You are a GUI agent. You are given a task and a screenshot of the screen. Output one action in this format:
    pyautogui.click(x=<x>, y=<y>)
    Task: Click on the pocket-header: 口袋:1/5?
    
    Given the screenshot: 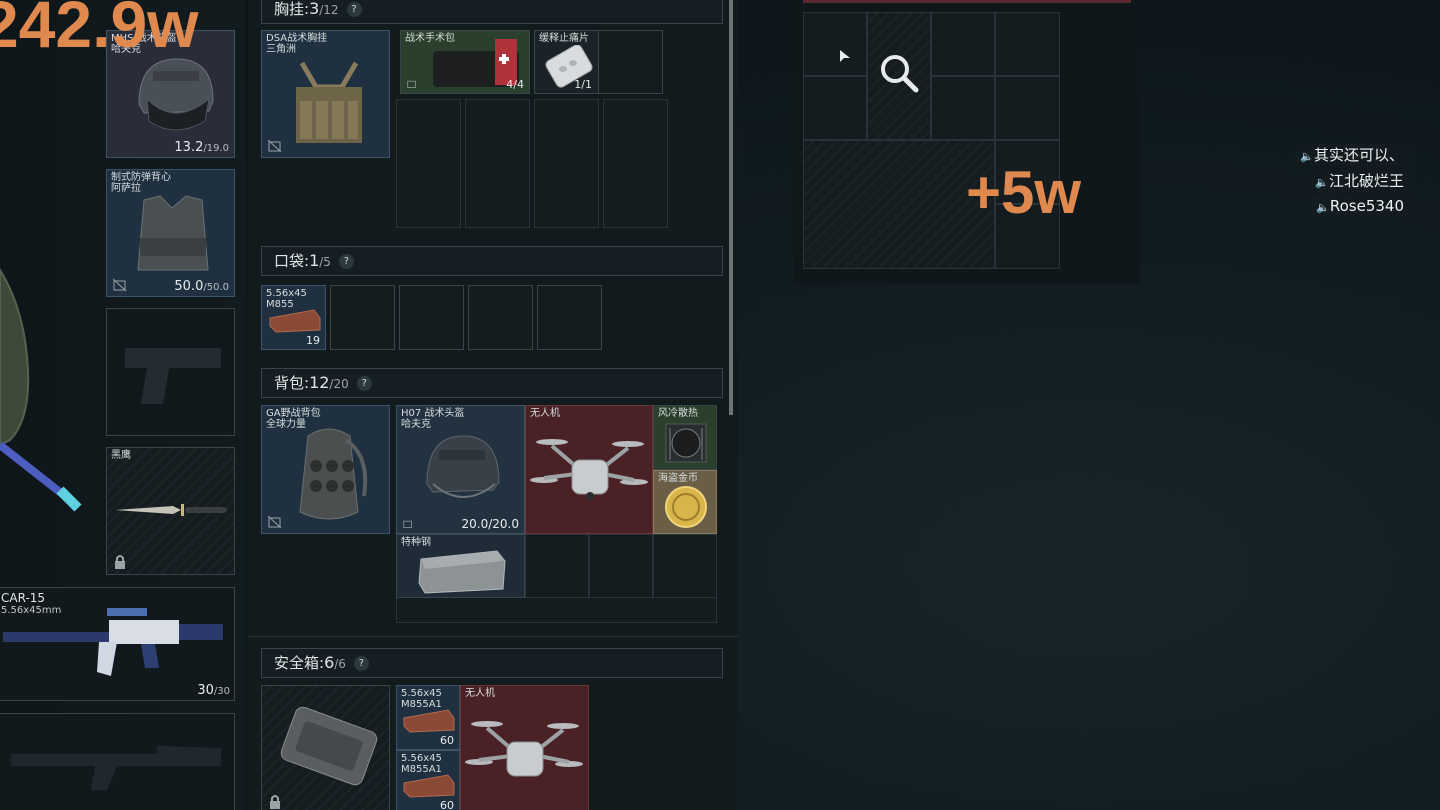 What is the action you would take?
    pyautogui.click(x=492, y=261)
    